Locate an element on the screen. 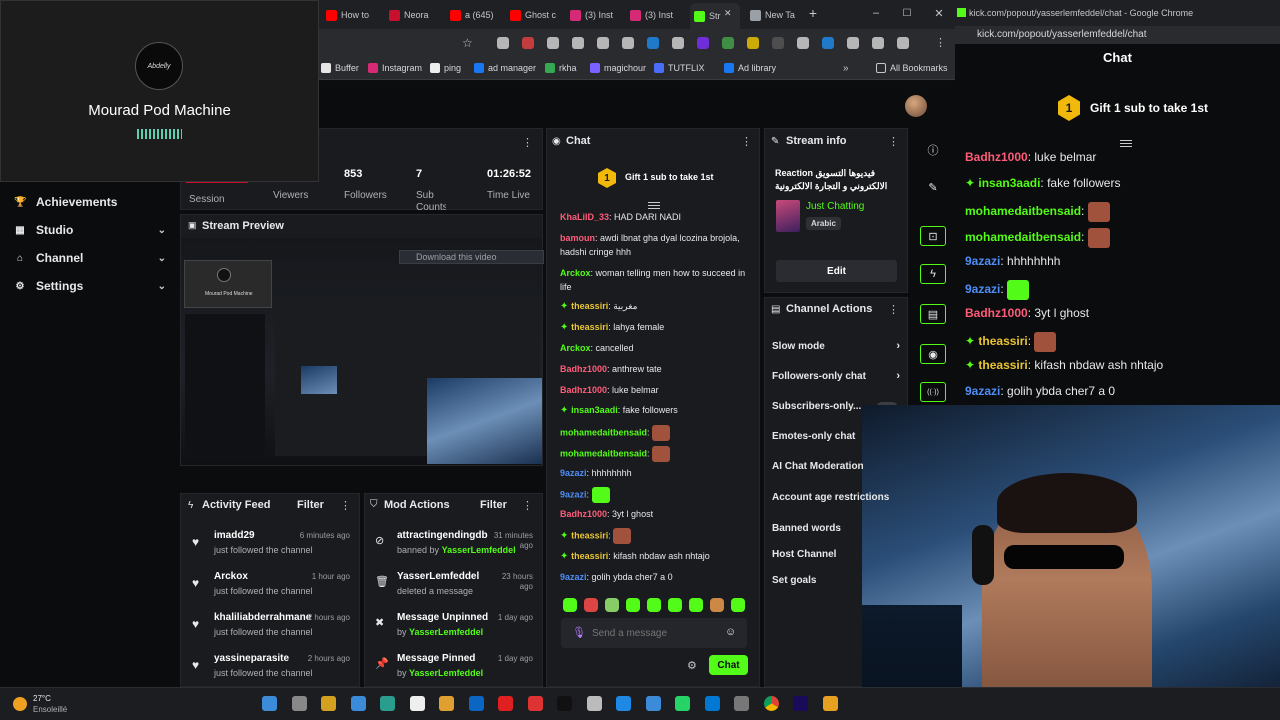 This screenshot has height=720, width=1280. chat-username: insan3aadi is located at coordinates (594, 410).